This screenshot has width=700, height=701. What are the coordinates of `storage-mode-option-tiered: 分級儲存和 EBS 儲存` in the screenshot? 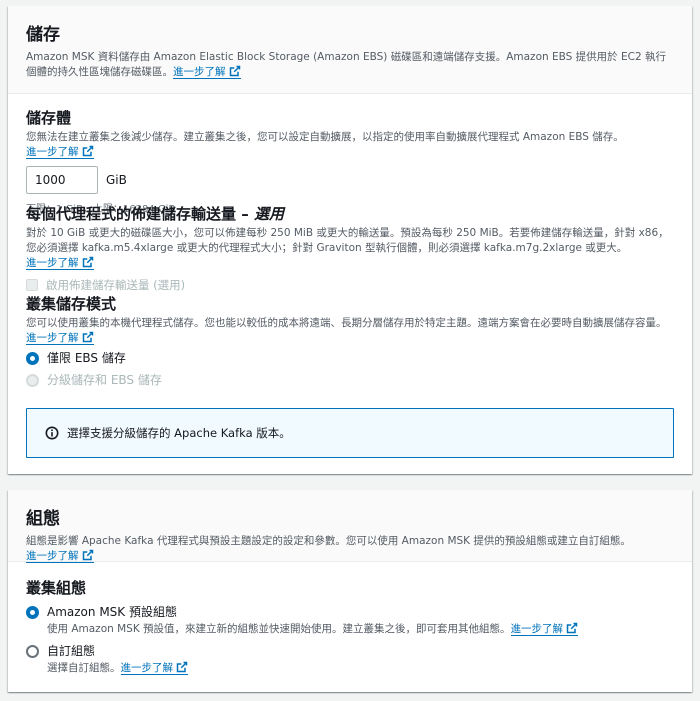 It's located at (352, 380).